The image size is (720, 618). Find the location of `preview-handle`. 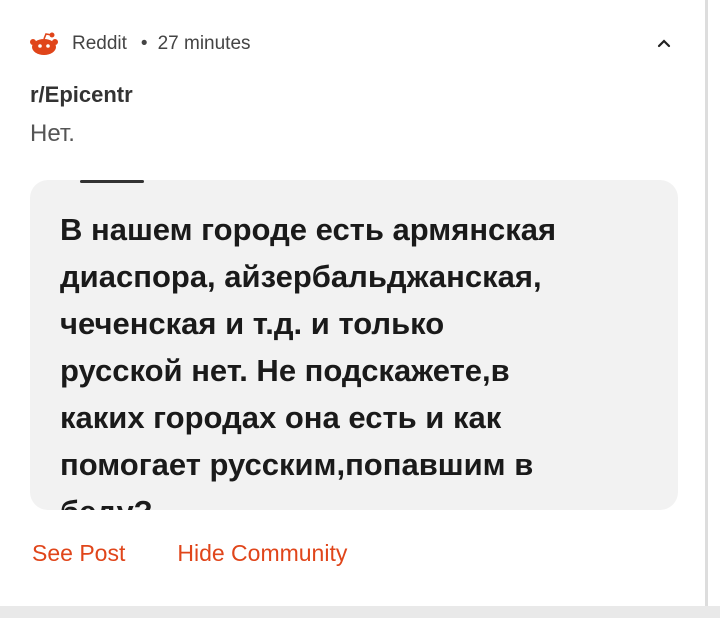

preview-handle is located at coordinates (112, 181).